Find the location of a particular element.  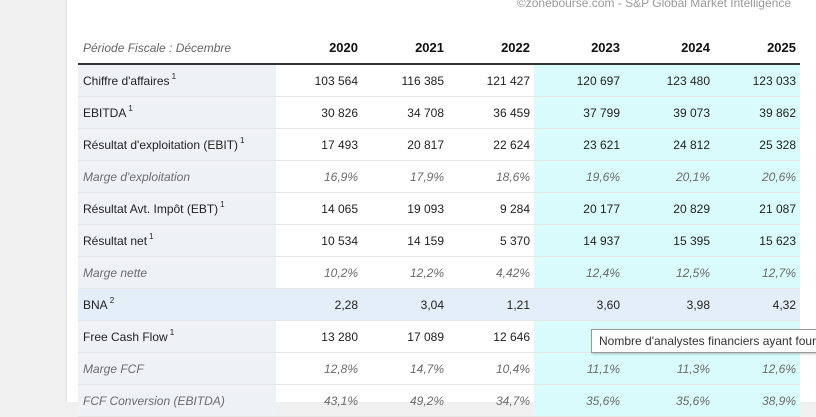

table-row: BNA 2 2,28 3,04 1,21 3,60 3,98 4,32 is located at coordinates (439, 304).